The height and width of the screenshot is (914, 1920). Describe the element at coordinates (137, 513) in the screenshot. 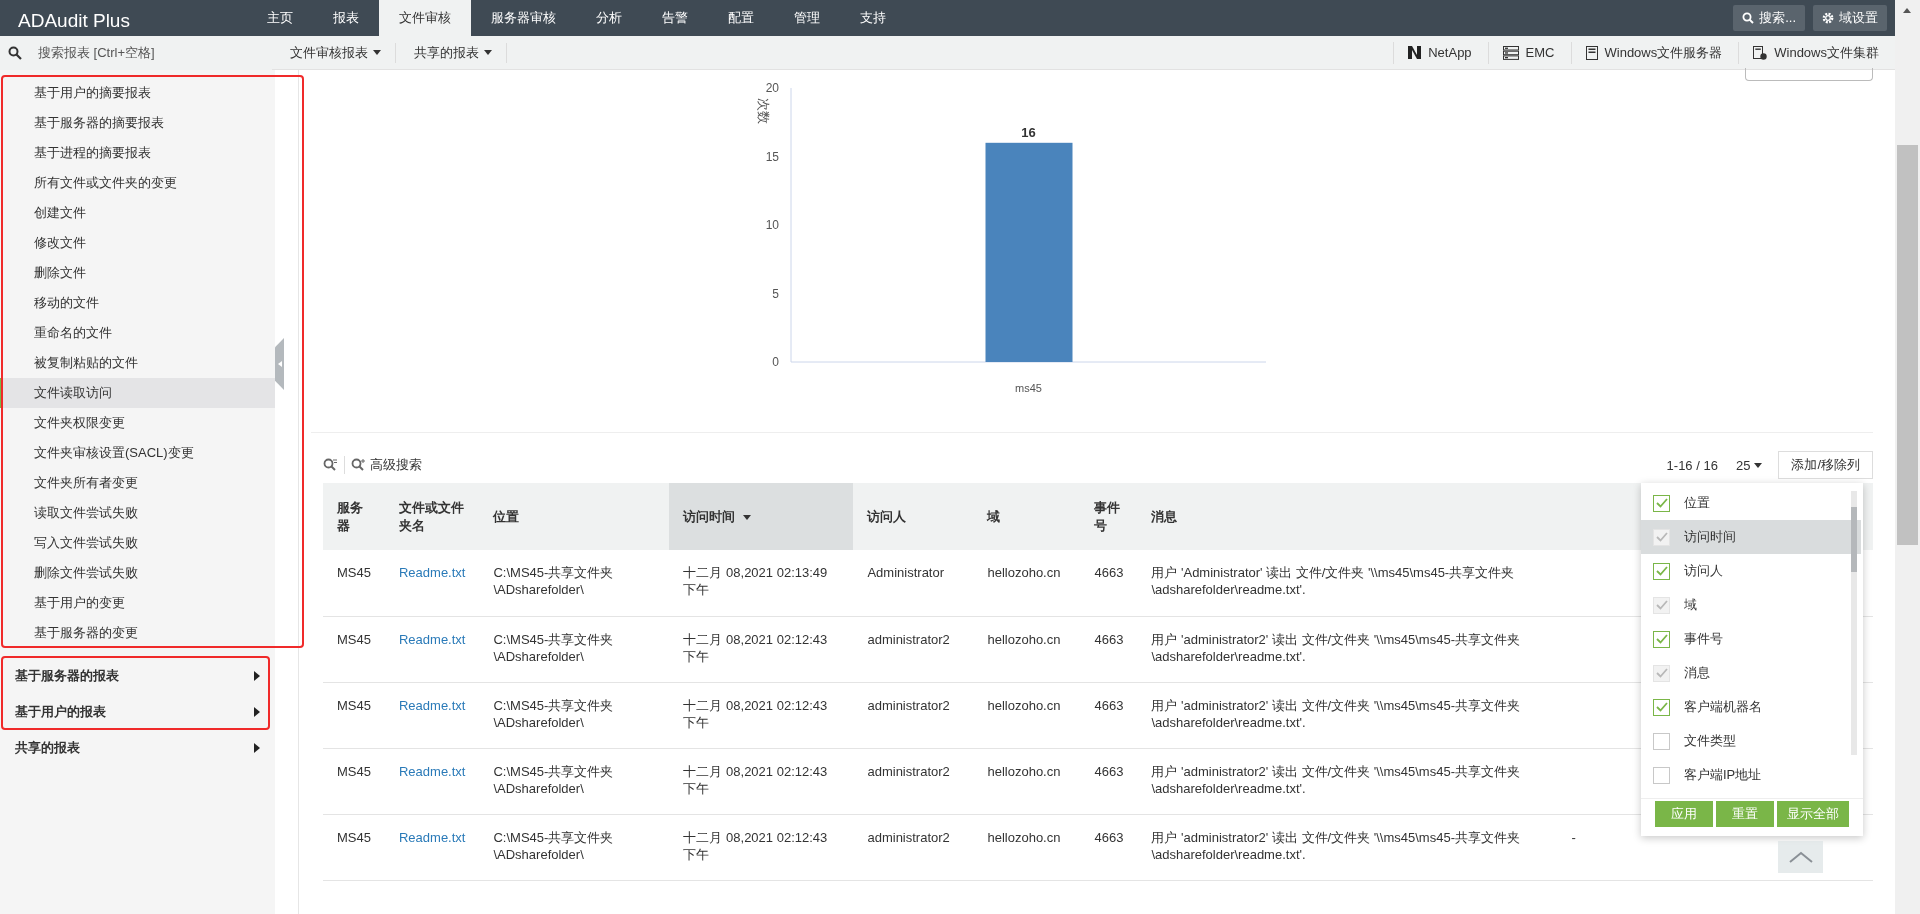

I see `report-list-item: 读取文件尝试失败` at that location.